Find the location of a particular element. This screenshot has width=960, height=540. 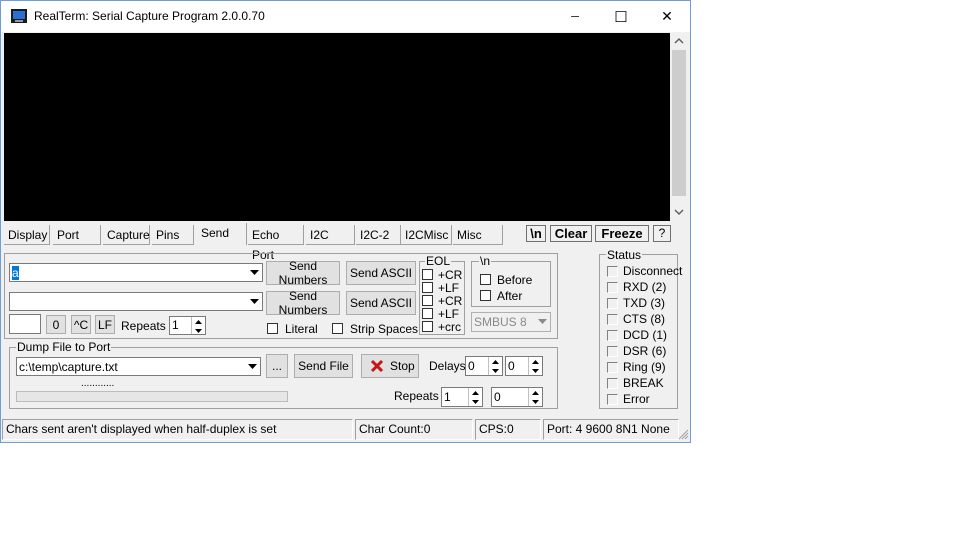

send-file-button: Send File is located at coordinates (323, 366).